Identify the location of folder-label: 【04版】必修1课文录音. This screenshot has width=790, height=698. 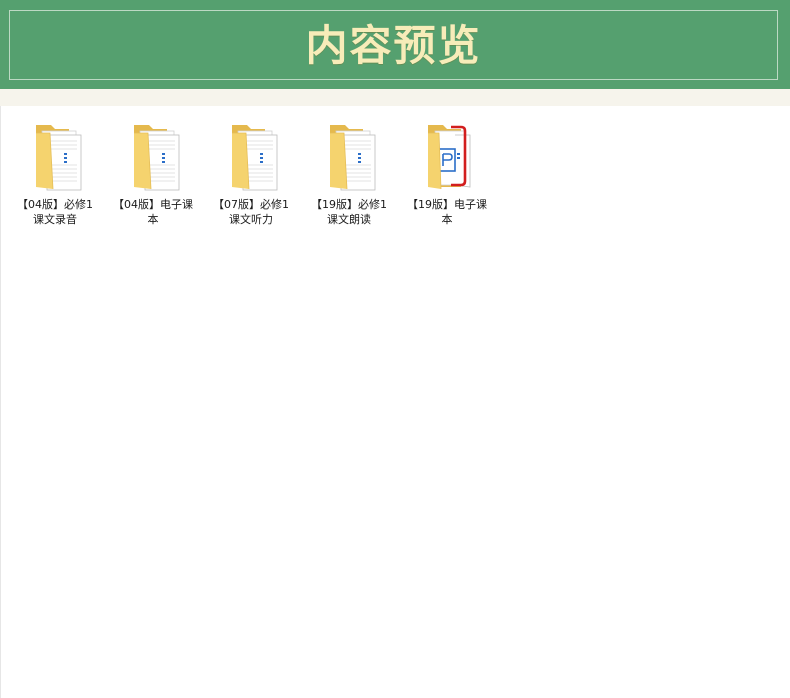
(55, 212).